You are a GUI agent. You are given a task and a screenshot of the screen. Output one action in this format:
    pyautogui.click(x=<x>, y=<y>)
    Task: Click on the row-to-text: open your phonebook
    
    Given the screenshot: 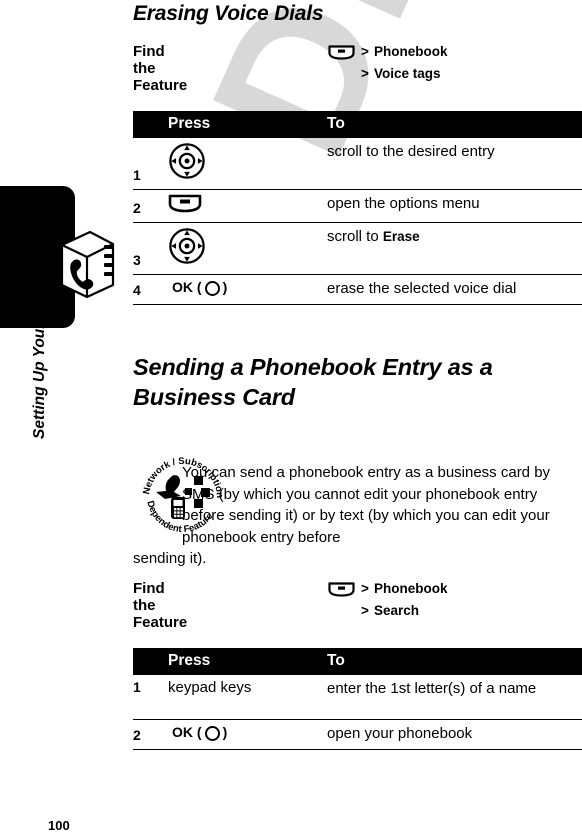 What is the action you would take?
    pyautogui.click(x=400, y=733)
    